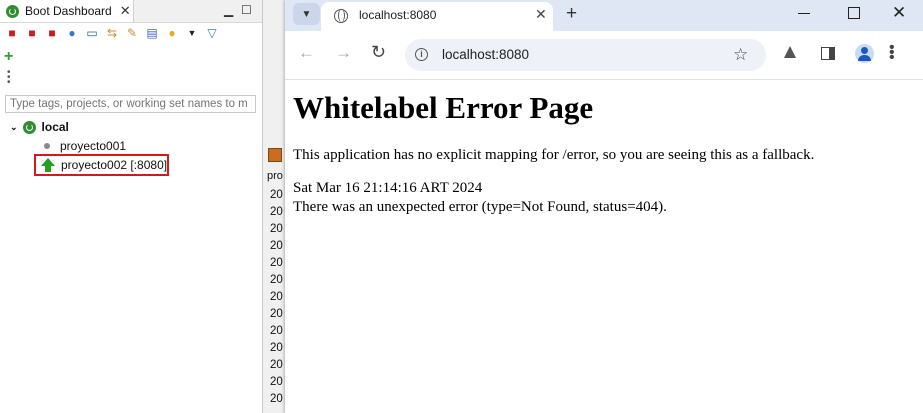  What do you see at coordinates (132, 33) in the screenshot?
I see `pencil-icon: ✎` at bounding box center [132, 33].